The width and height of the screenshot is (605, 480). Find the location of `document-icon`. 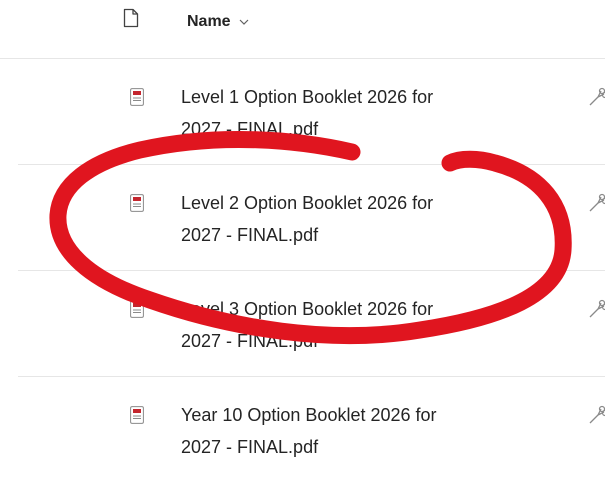

document-icon is located at coordinates (131, 20).